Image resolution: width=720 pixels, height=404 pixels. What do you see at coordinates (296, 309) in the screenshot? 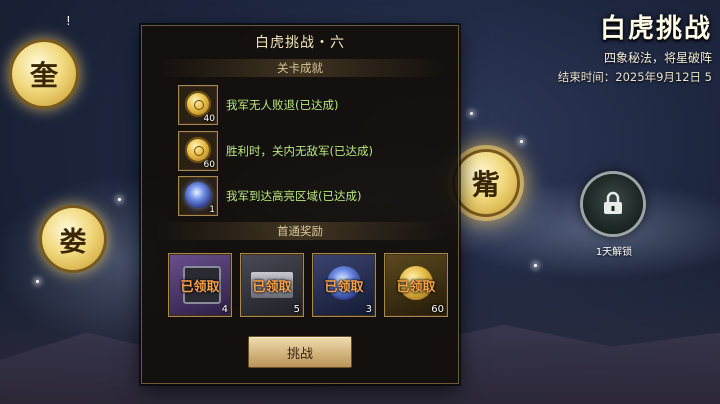
I see `reward-count: 5` at bounding box center [296, 309].